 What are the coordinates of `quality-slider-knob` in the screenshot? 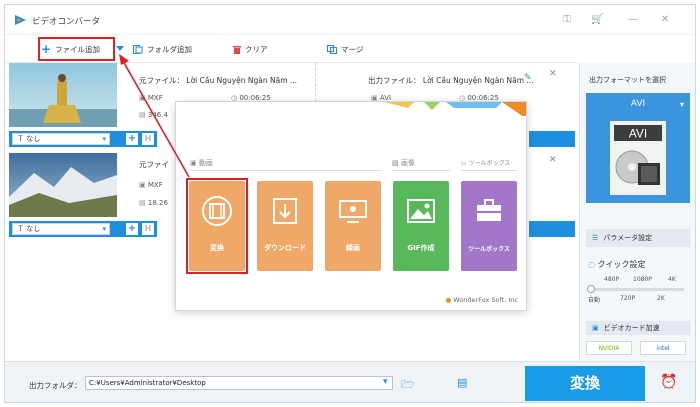 It's located at (591, 289).